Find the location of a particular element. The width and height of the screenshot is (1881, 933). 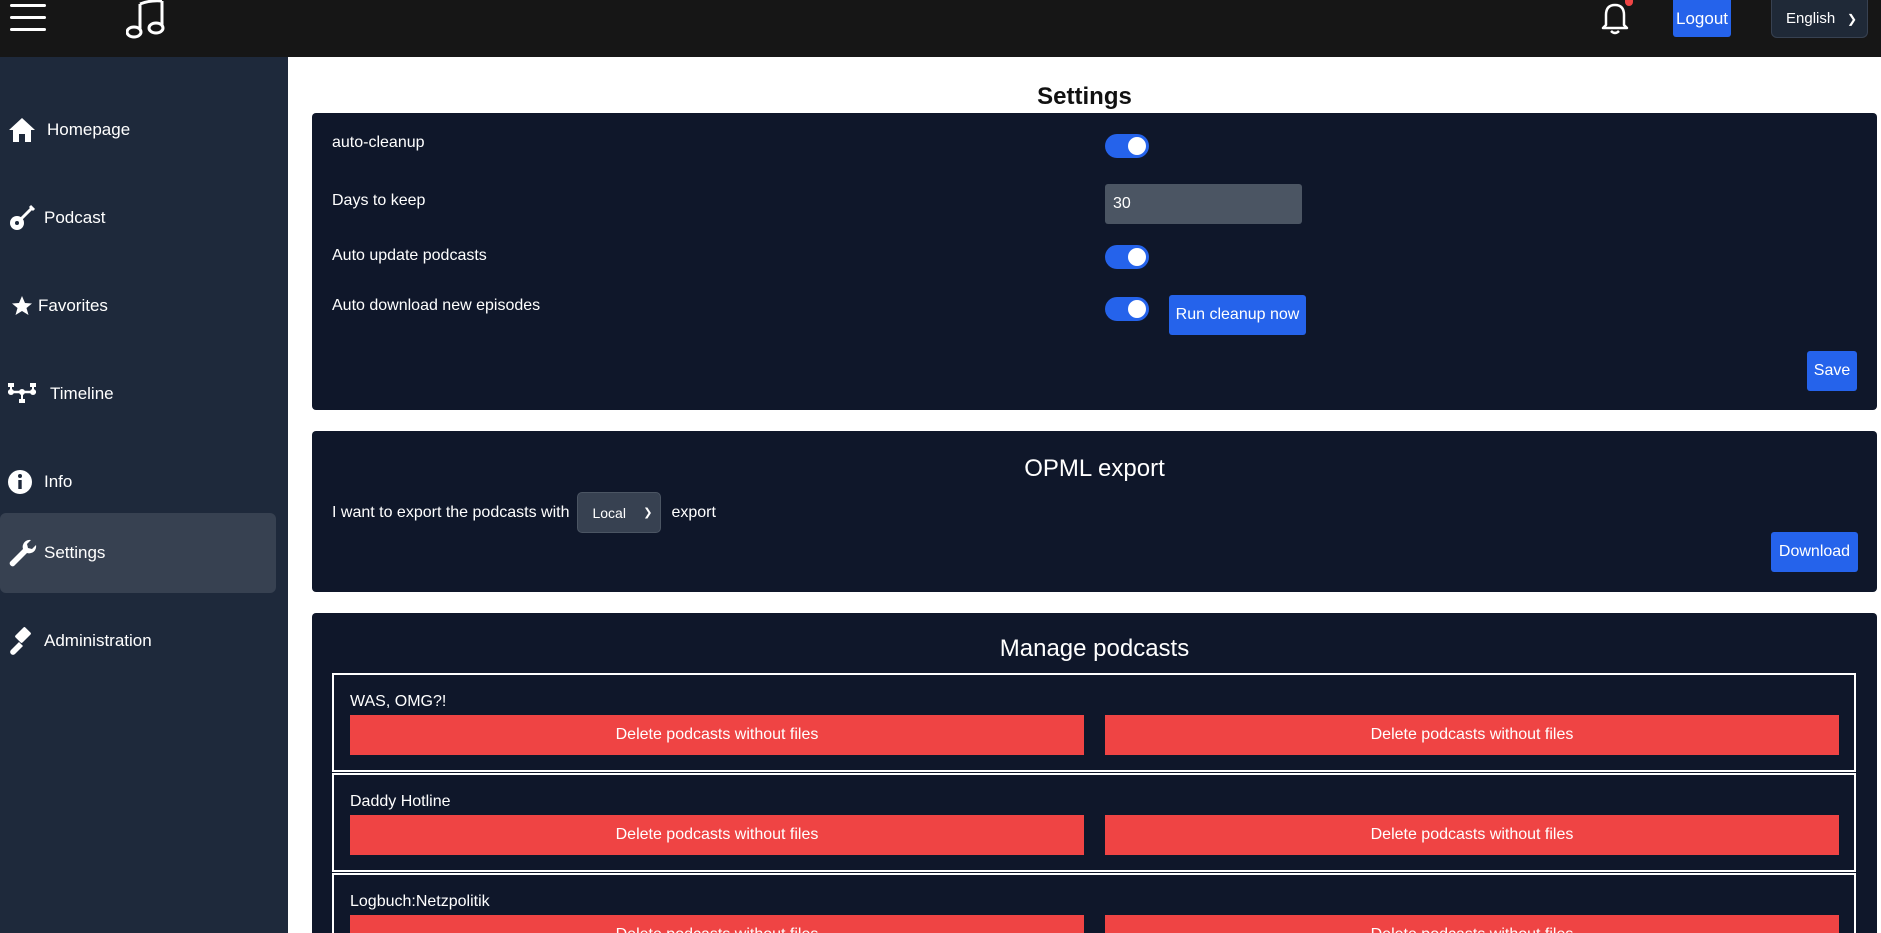

days-to-keep-label: Days to keep is located at coordinates (379, 200).